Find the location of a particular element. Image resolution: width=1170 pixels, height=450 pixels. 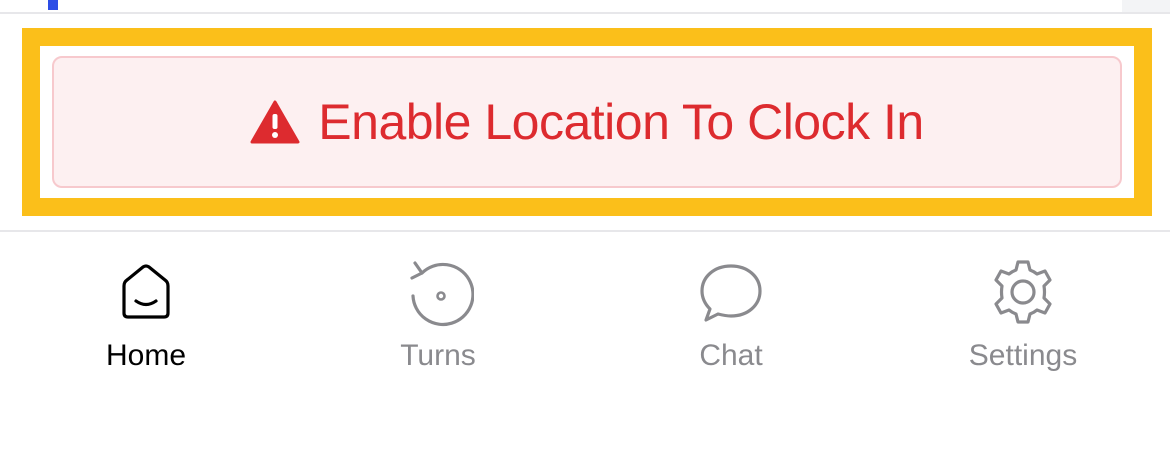

tab-home: Home is located at coordinates (146, 321).